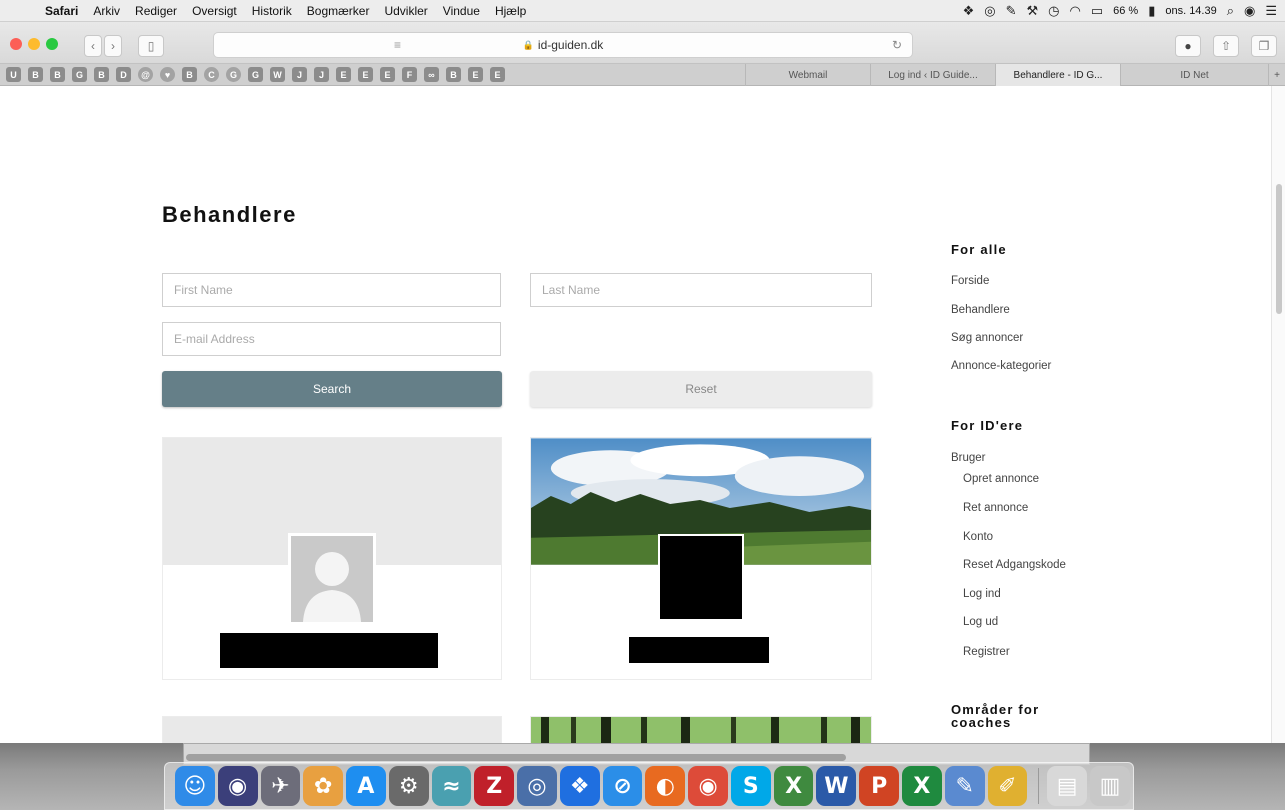  I want to click on first-name-field: First Name, so click(331, 290).